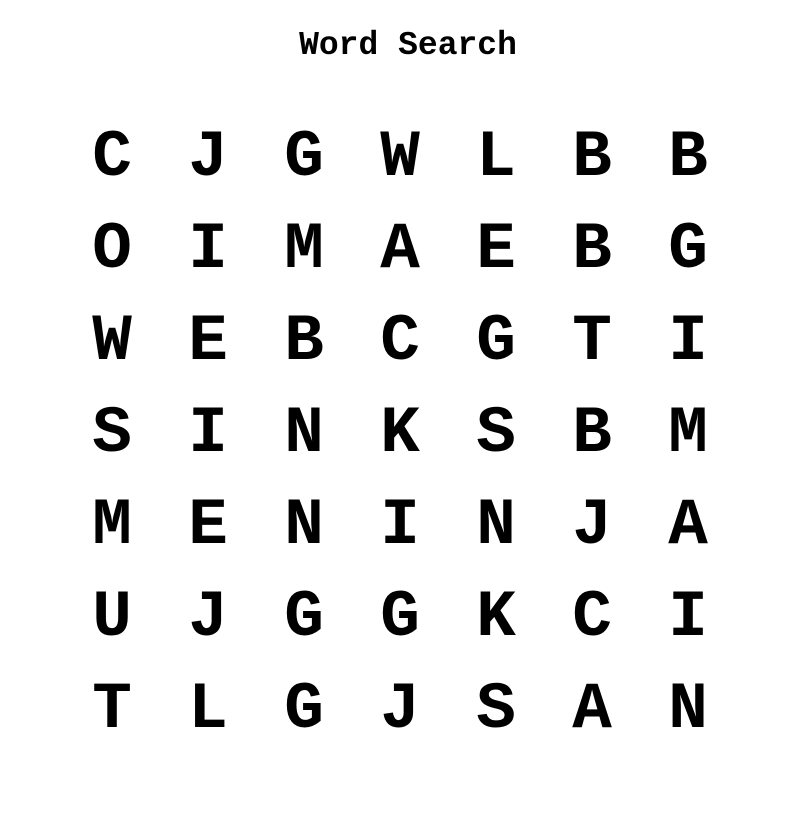 The width and height of the screenshot is (788, 834). I want to click on grid-cell-r1-c7: B, so click(688, 158).